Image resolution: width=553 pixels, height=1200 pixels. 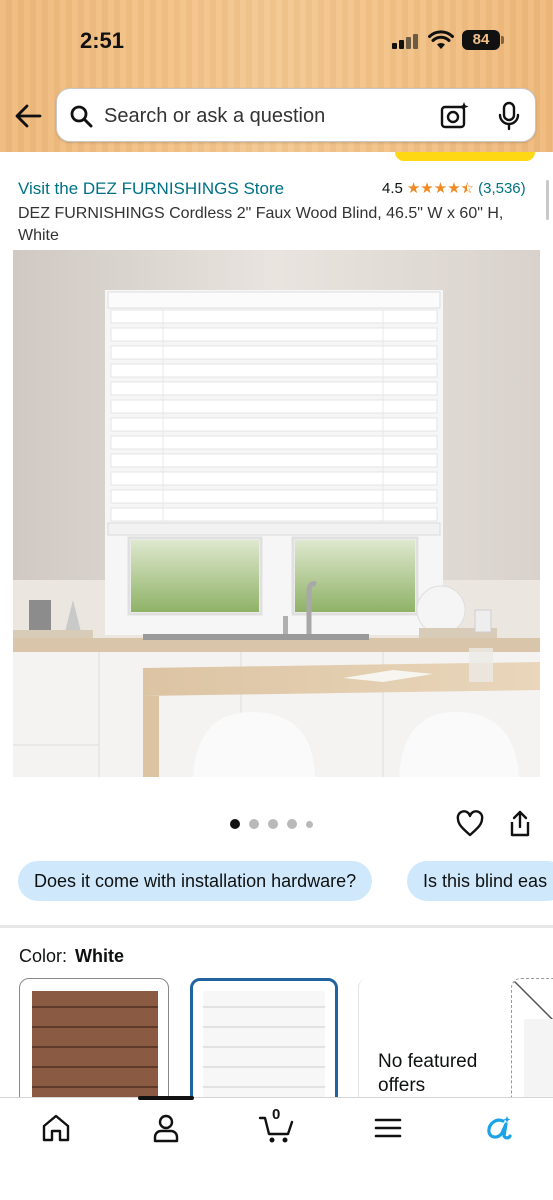 What do you see at coordinates (428, 1073) in the screenshot?
I see `no-featured-offers-text: No featured offers` at bounding box center [428, 1073].